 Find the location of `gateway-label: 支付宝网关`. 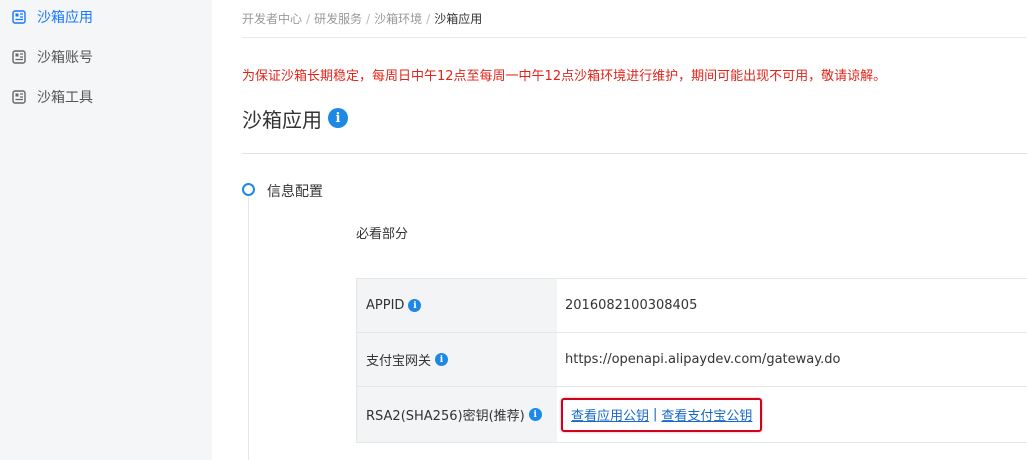

gateway-label: 支付宝网关 is located at coordinates (399, 361).